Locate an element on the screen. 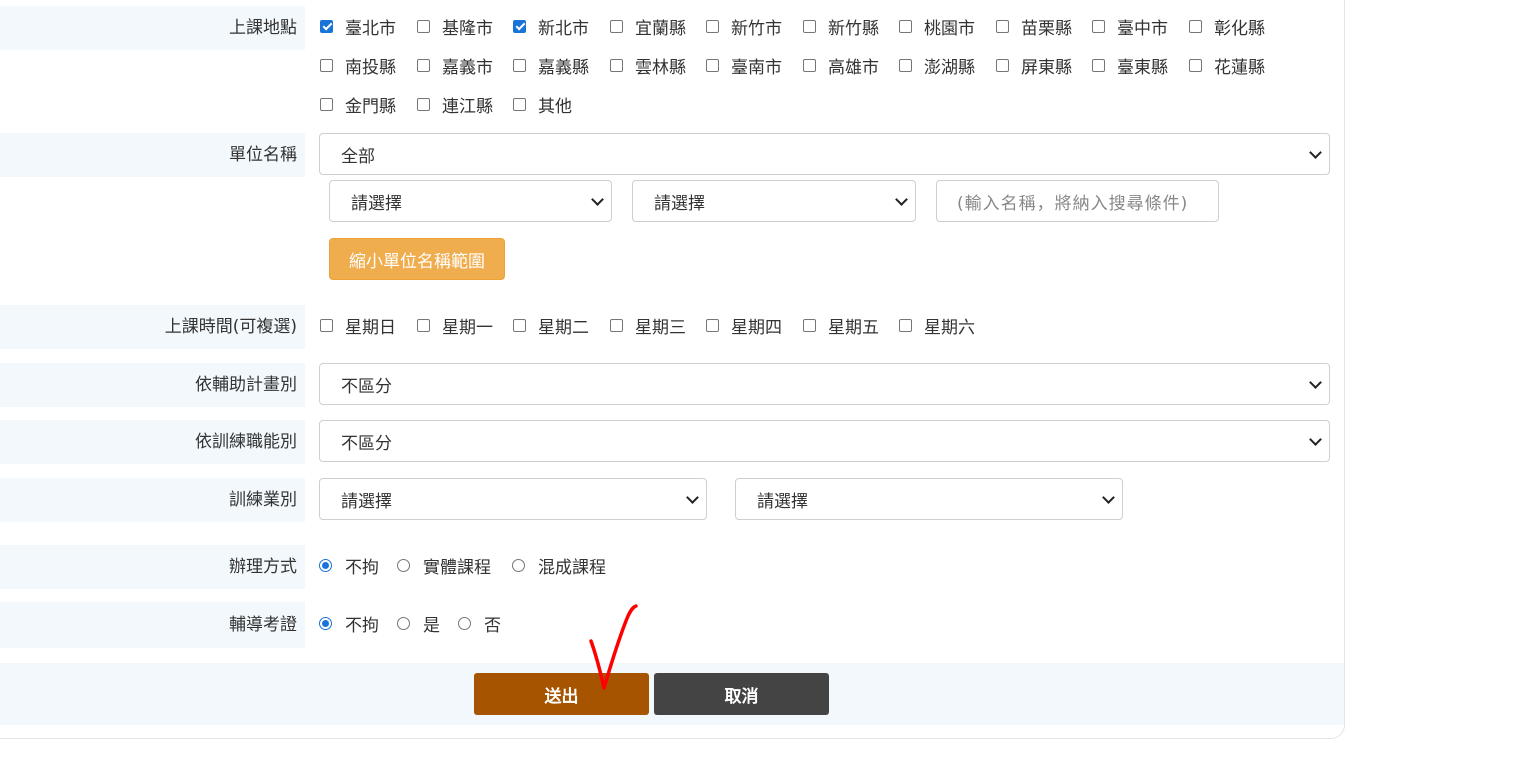  location-option: 桃園市 is located at coordinates (937, 27).